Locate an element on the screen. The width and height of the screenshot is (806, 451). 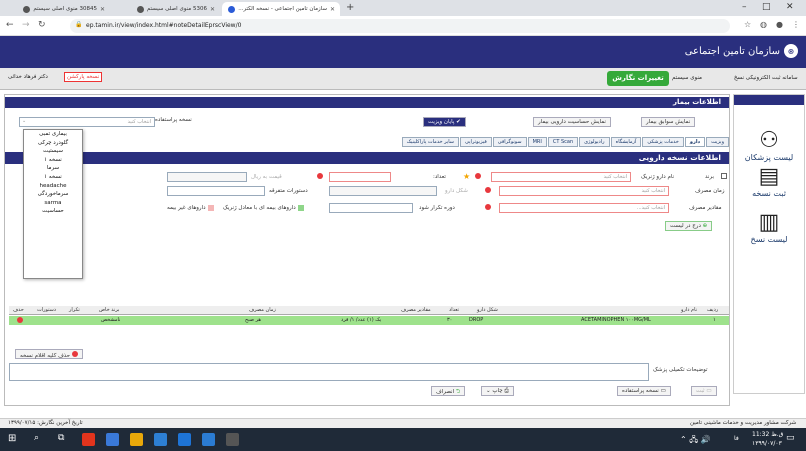
brand-checkbox is located at coordinates (724, 176).